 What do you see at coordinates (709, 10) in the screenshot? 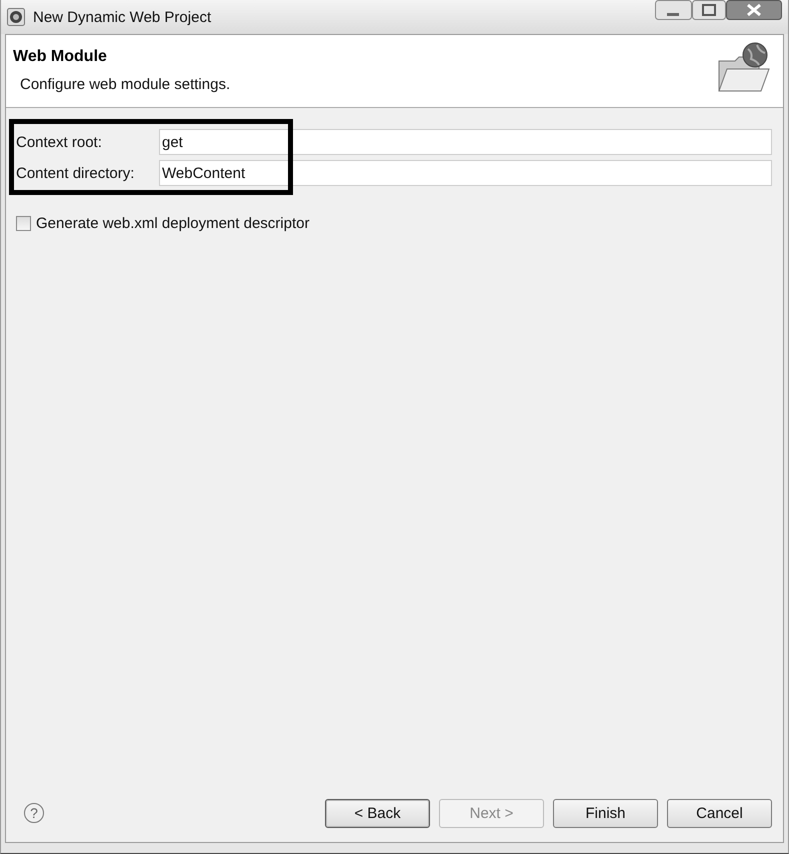
I see `maximize-icon` at bounding box center [709, 10].